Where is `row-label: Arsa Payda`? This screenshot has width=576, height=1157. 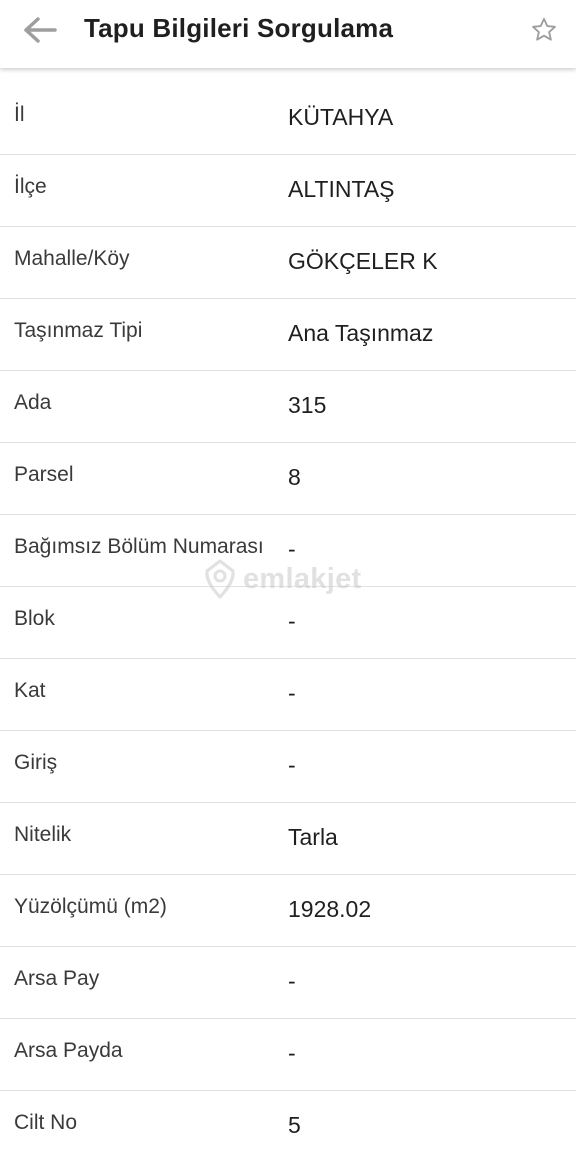
row-label: Arsa Payda is located at coordinates (68, 1050).